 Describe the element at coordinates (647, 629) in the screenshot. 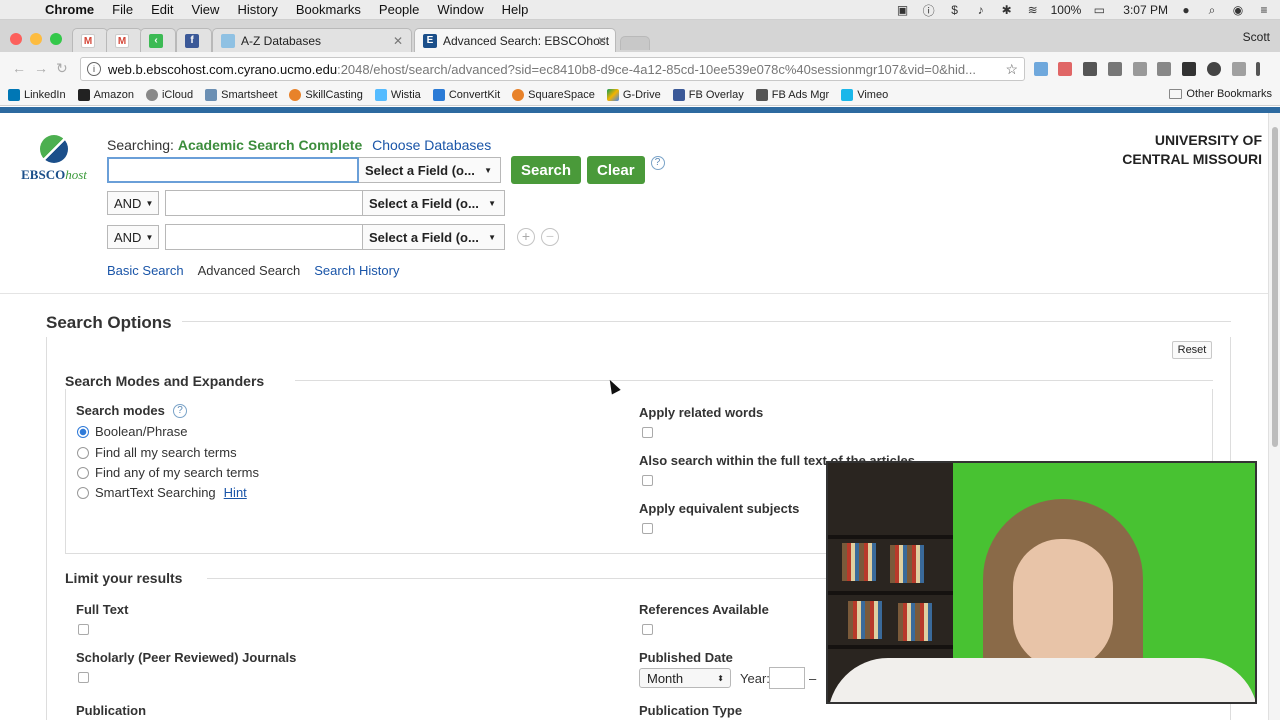

I see `references-available-checkbox` at that location.